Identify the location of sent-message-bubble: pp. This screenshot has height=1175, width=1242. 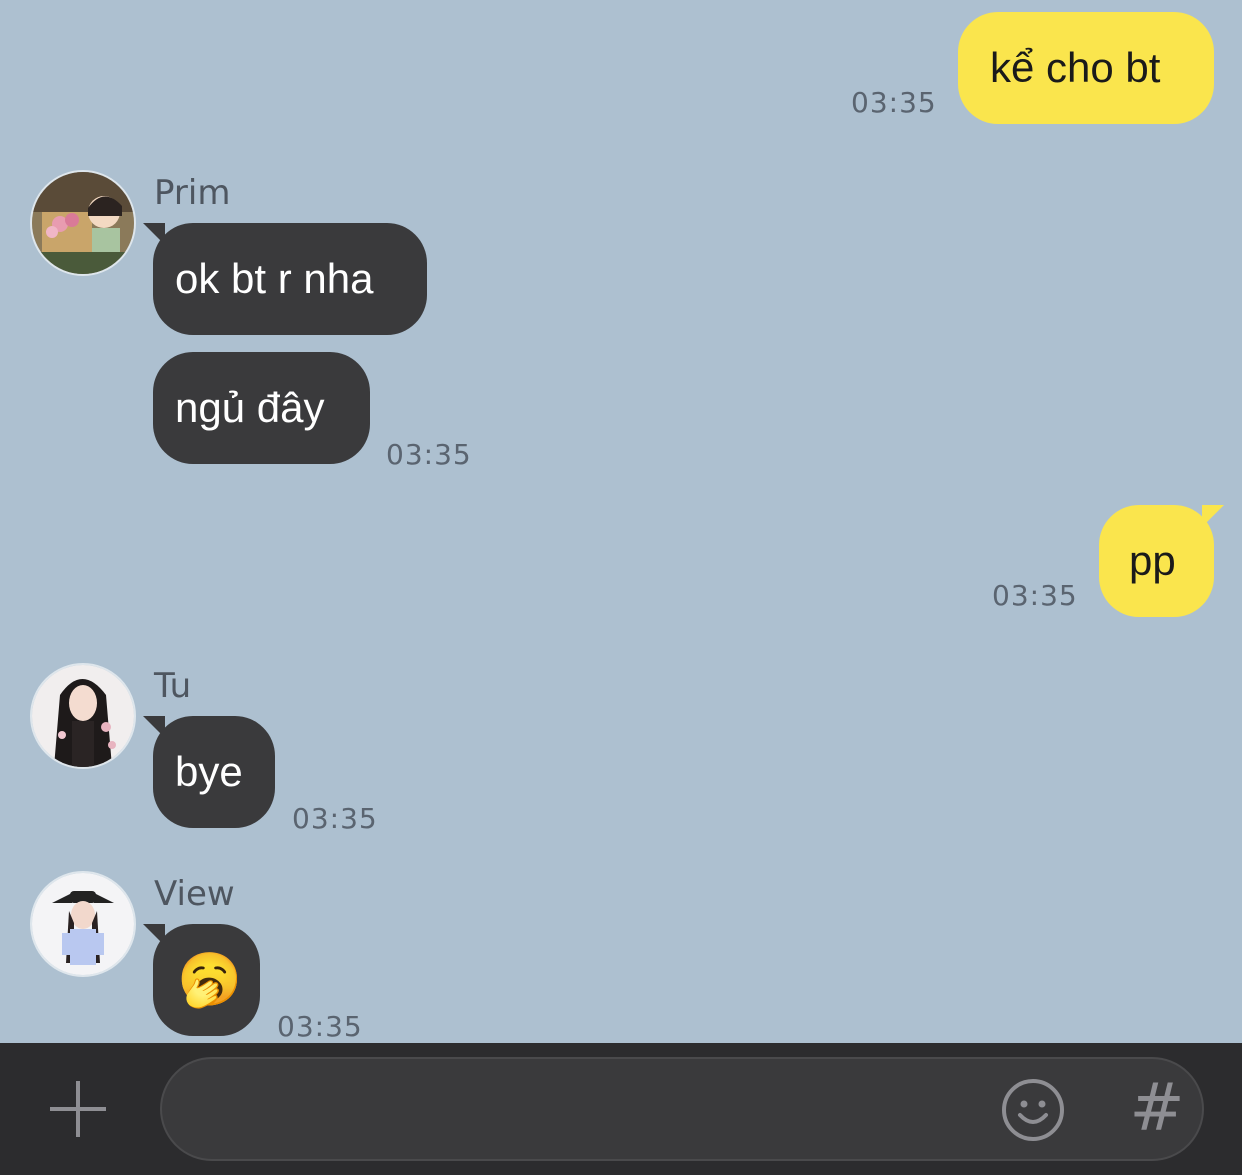
(1161, 561).